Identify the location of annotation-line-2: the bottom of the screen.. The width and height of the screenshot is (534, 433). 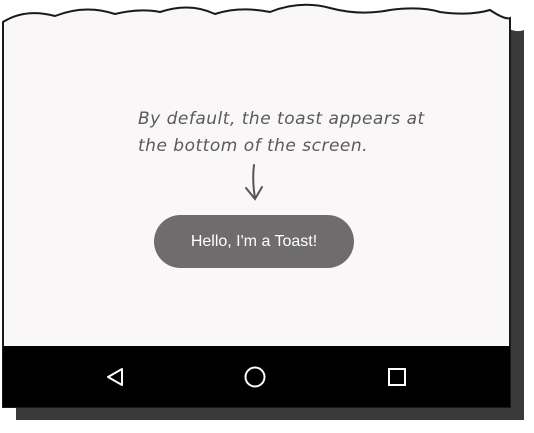
(253, 146).